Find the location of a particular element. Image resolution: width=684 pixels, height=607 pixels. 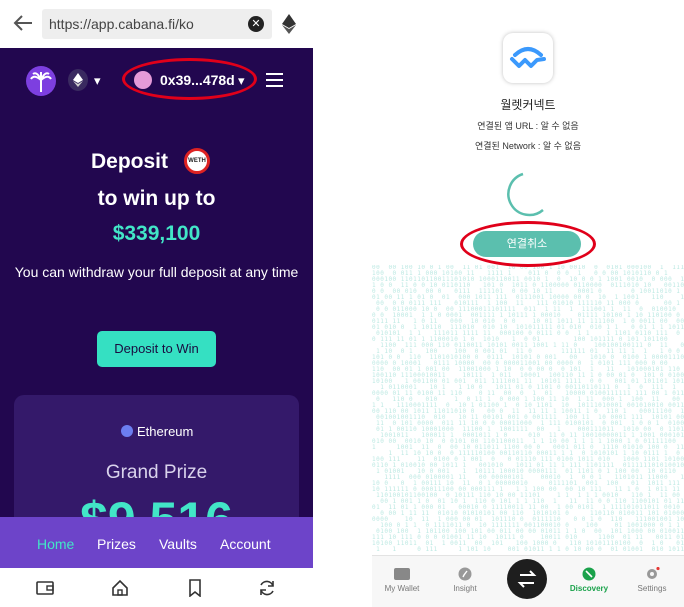

account-address: 0x39...478d is located at coordinates (197, 80).